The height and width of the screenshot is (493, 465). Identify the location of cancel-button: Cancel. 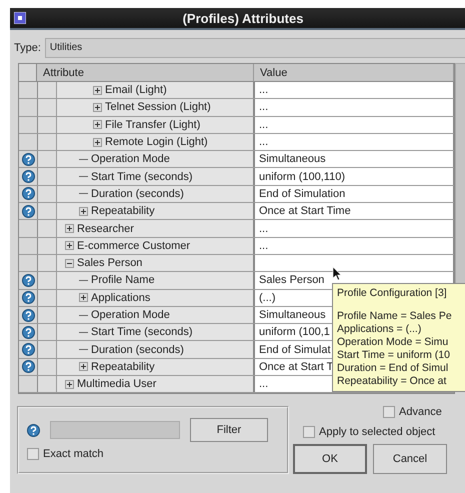
(410, 459).